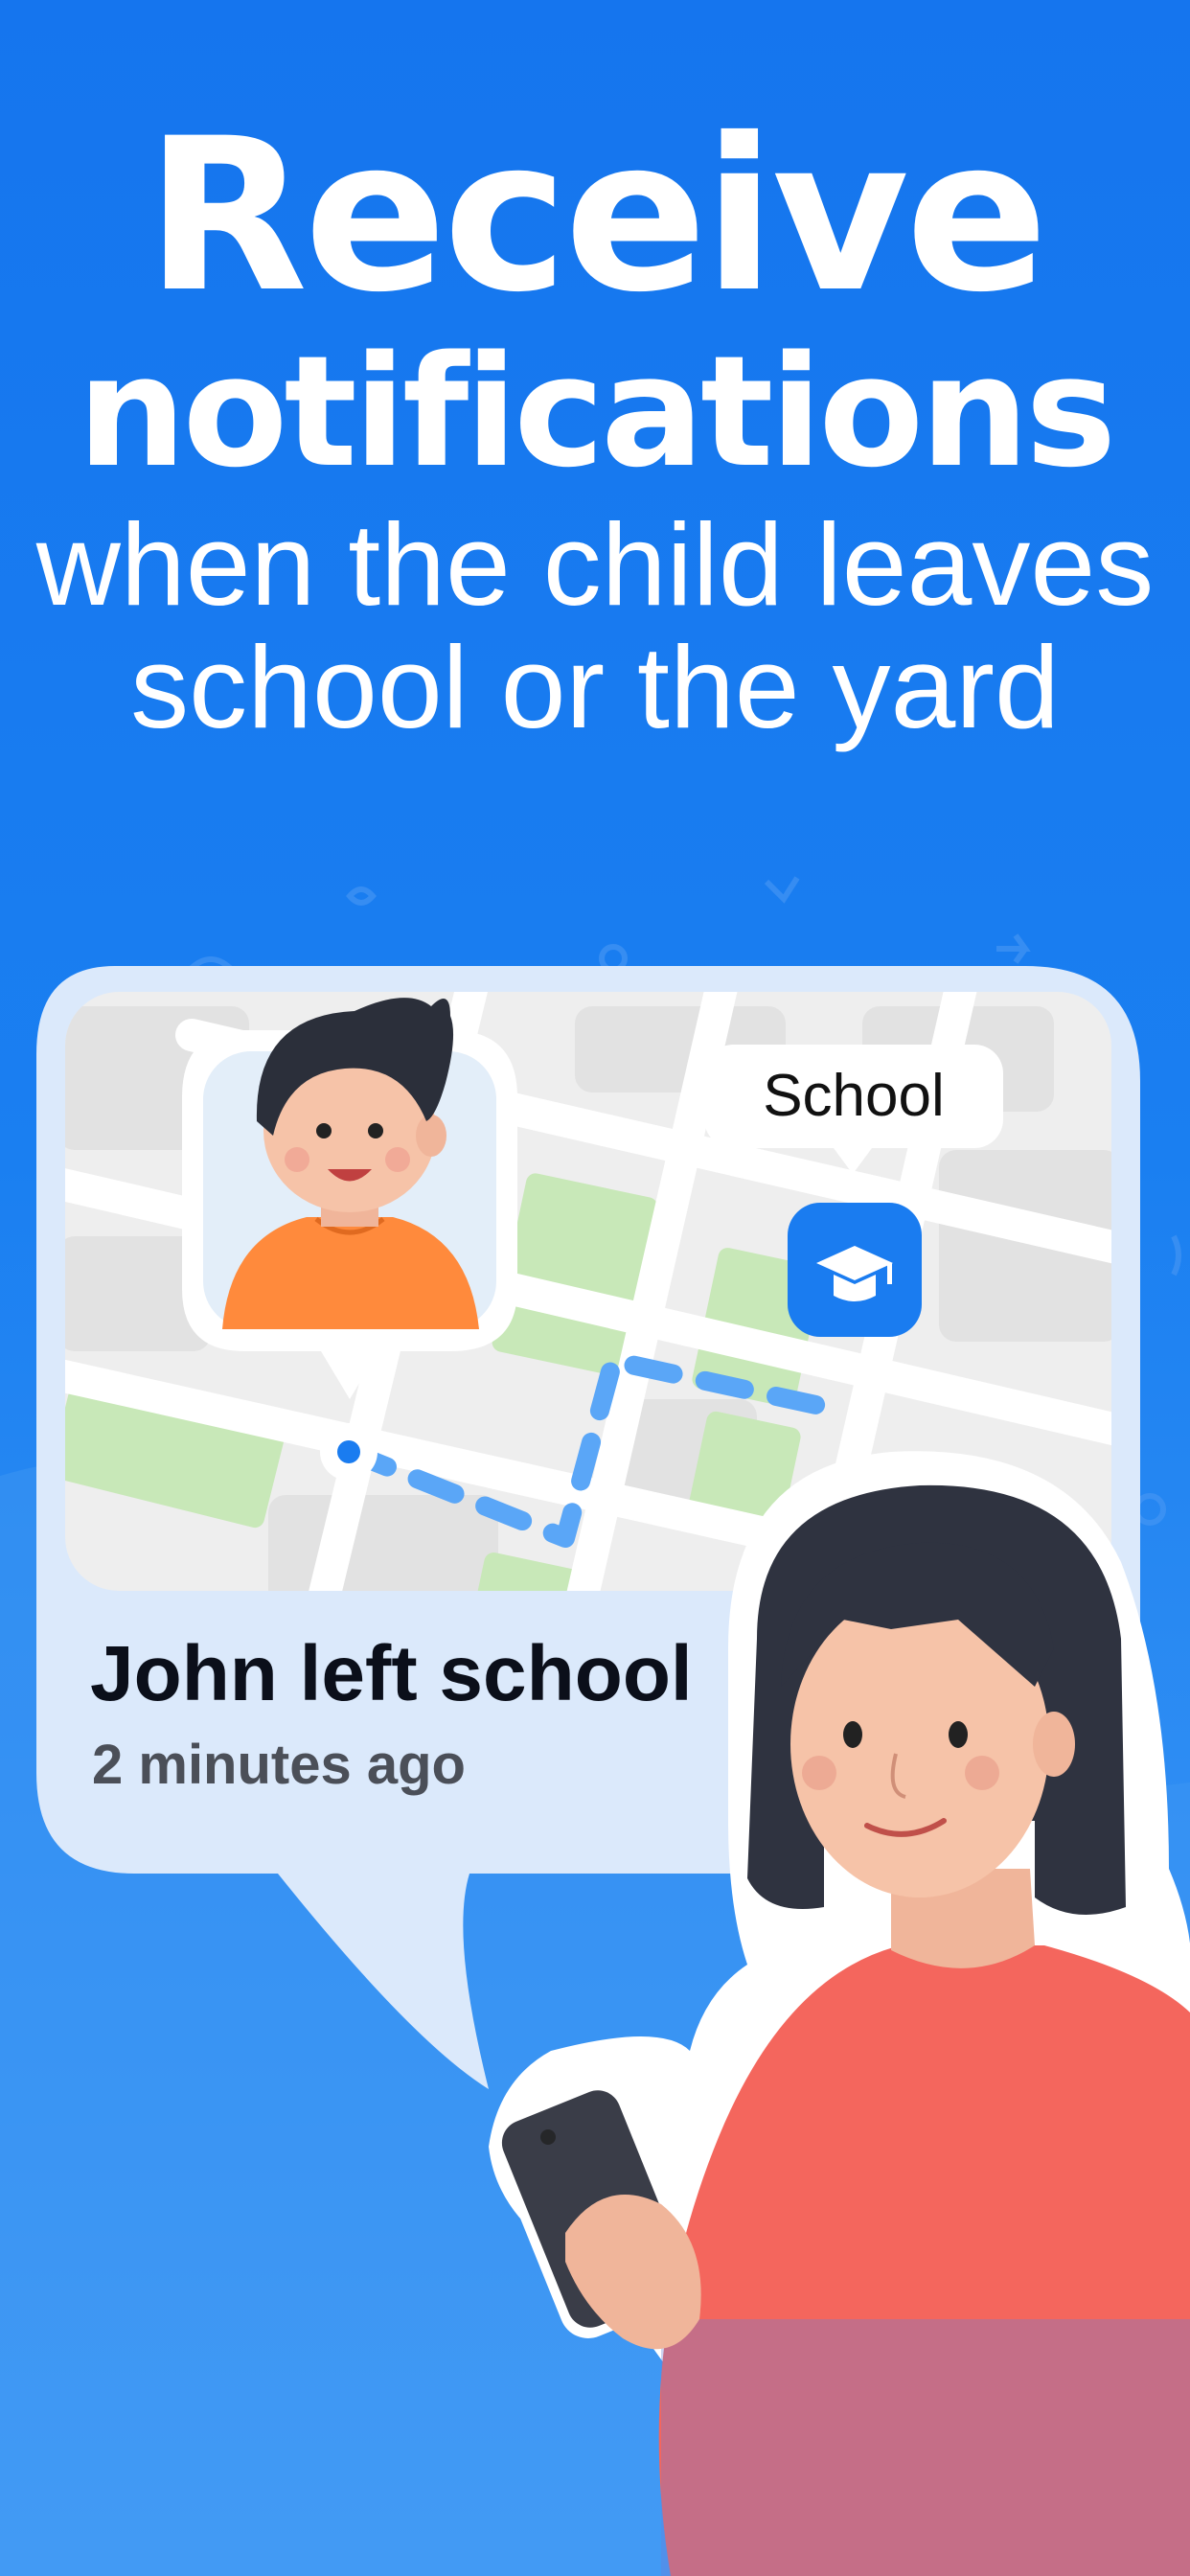 The height and width of the screenshot is (2576, 1190). What do you see at coordinates (350, 1198) in the screenshot?
I see `boy-avatar` at bounding box center [350, 1198].